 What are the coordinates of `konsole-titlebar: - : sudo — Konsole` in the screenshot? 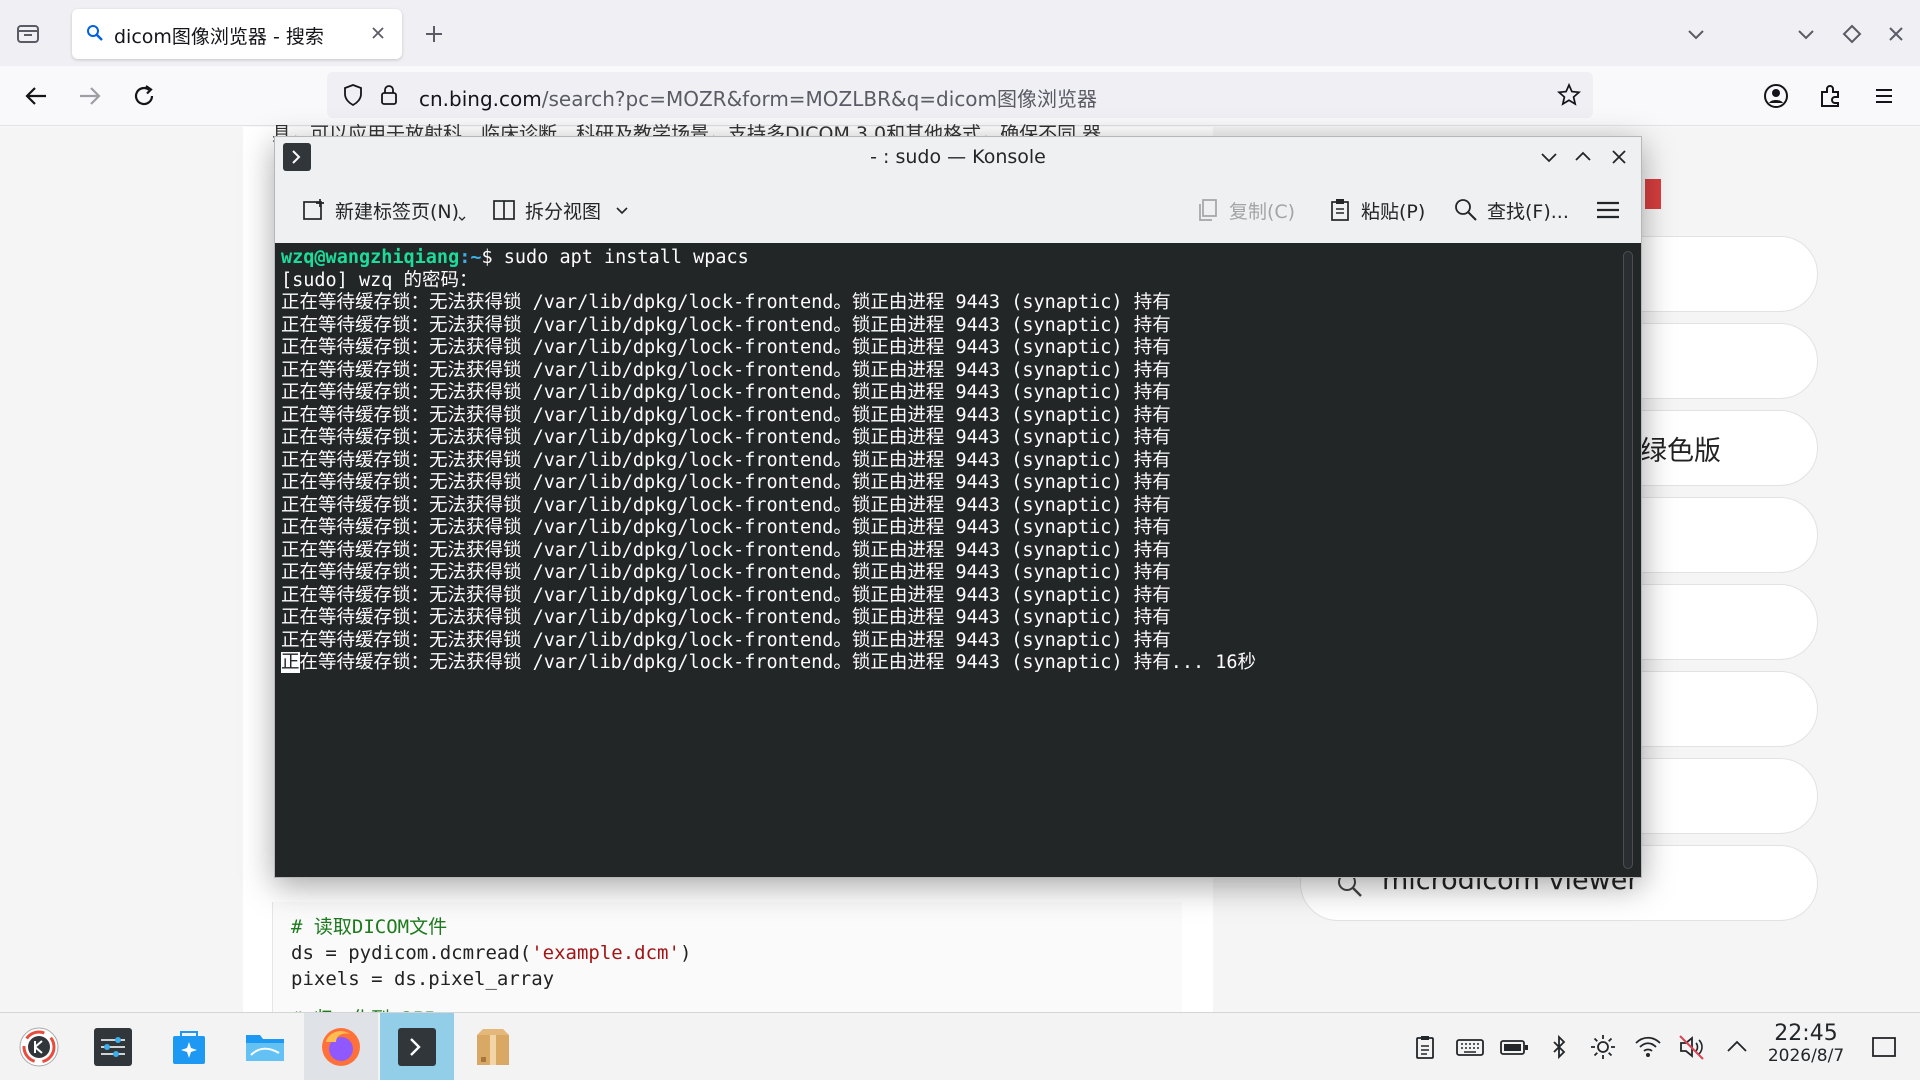 It's located at (958, 157).